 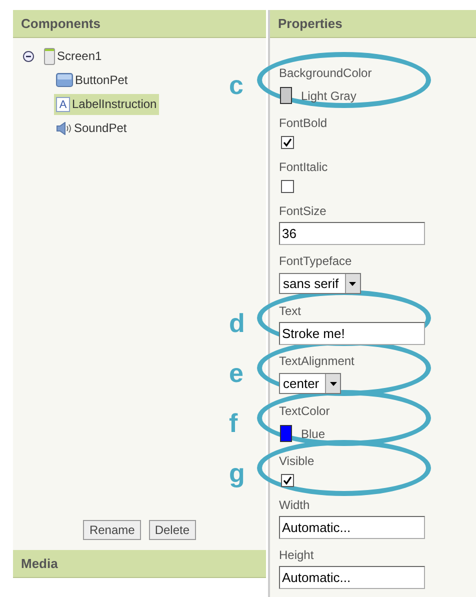 What do you see at coordinates (64, 128) in the screenshot?
I see `speaker-icon` at bounding box center [64, 128].